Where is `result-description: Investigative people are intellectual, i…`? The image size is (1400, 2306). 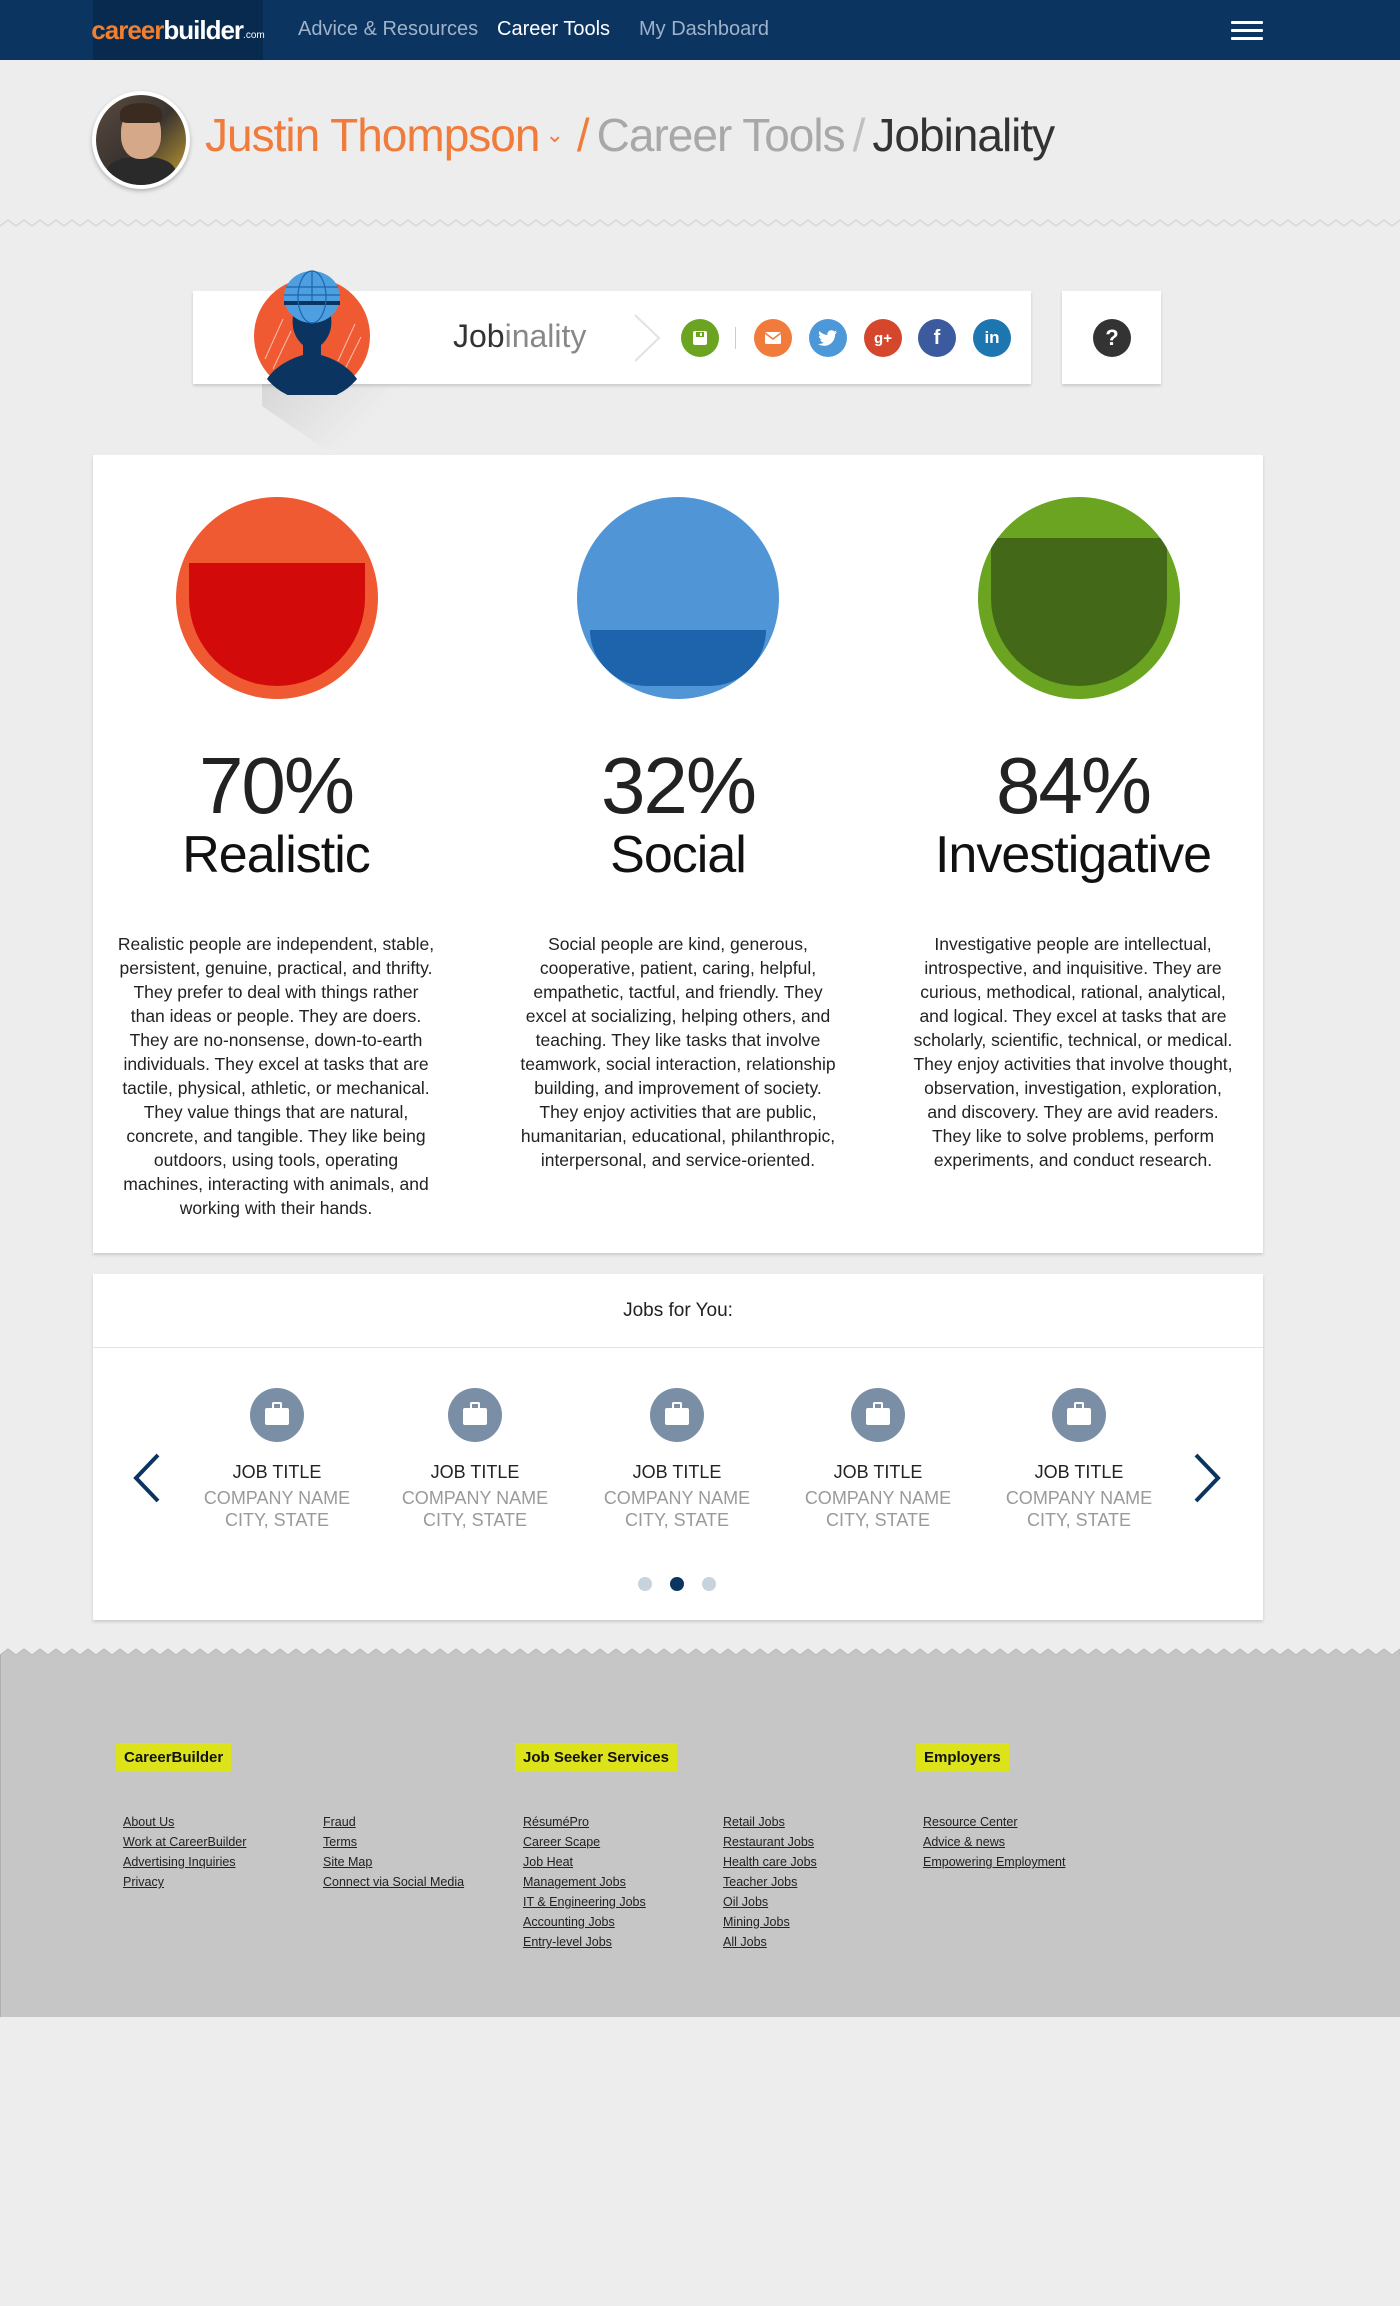
result-description: Investigative people are intellectual, i… is located at coordinates (1073, 1052).